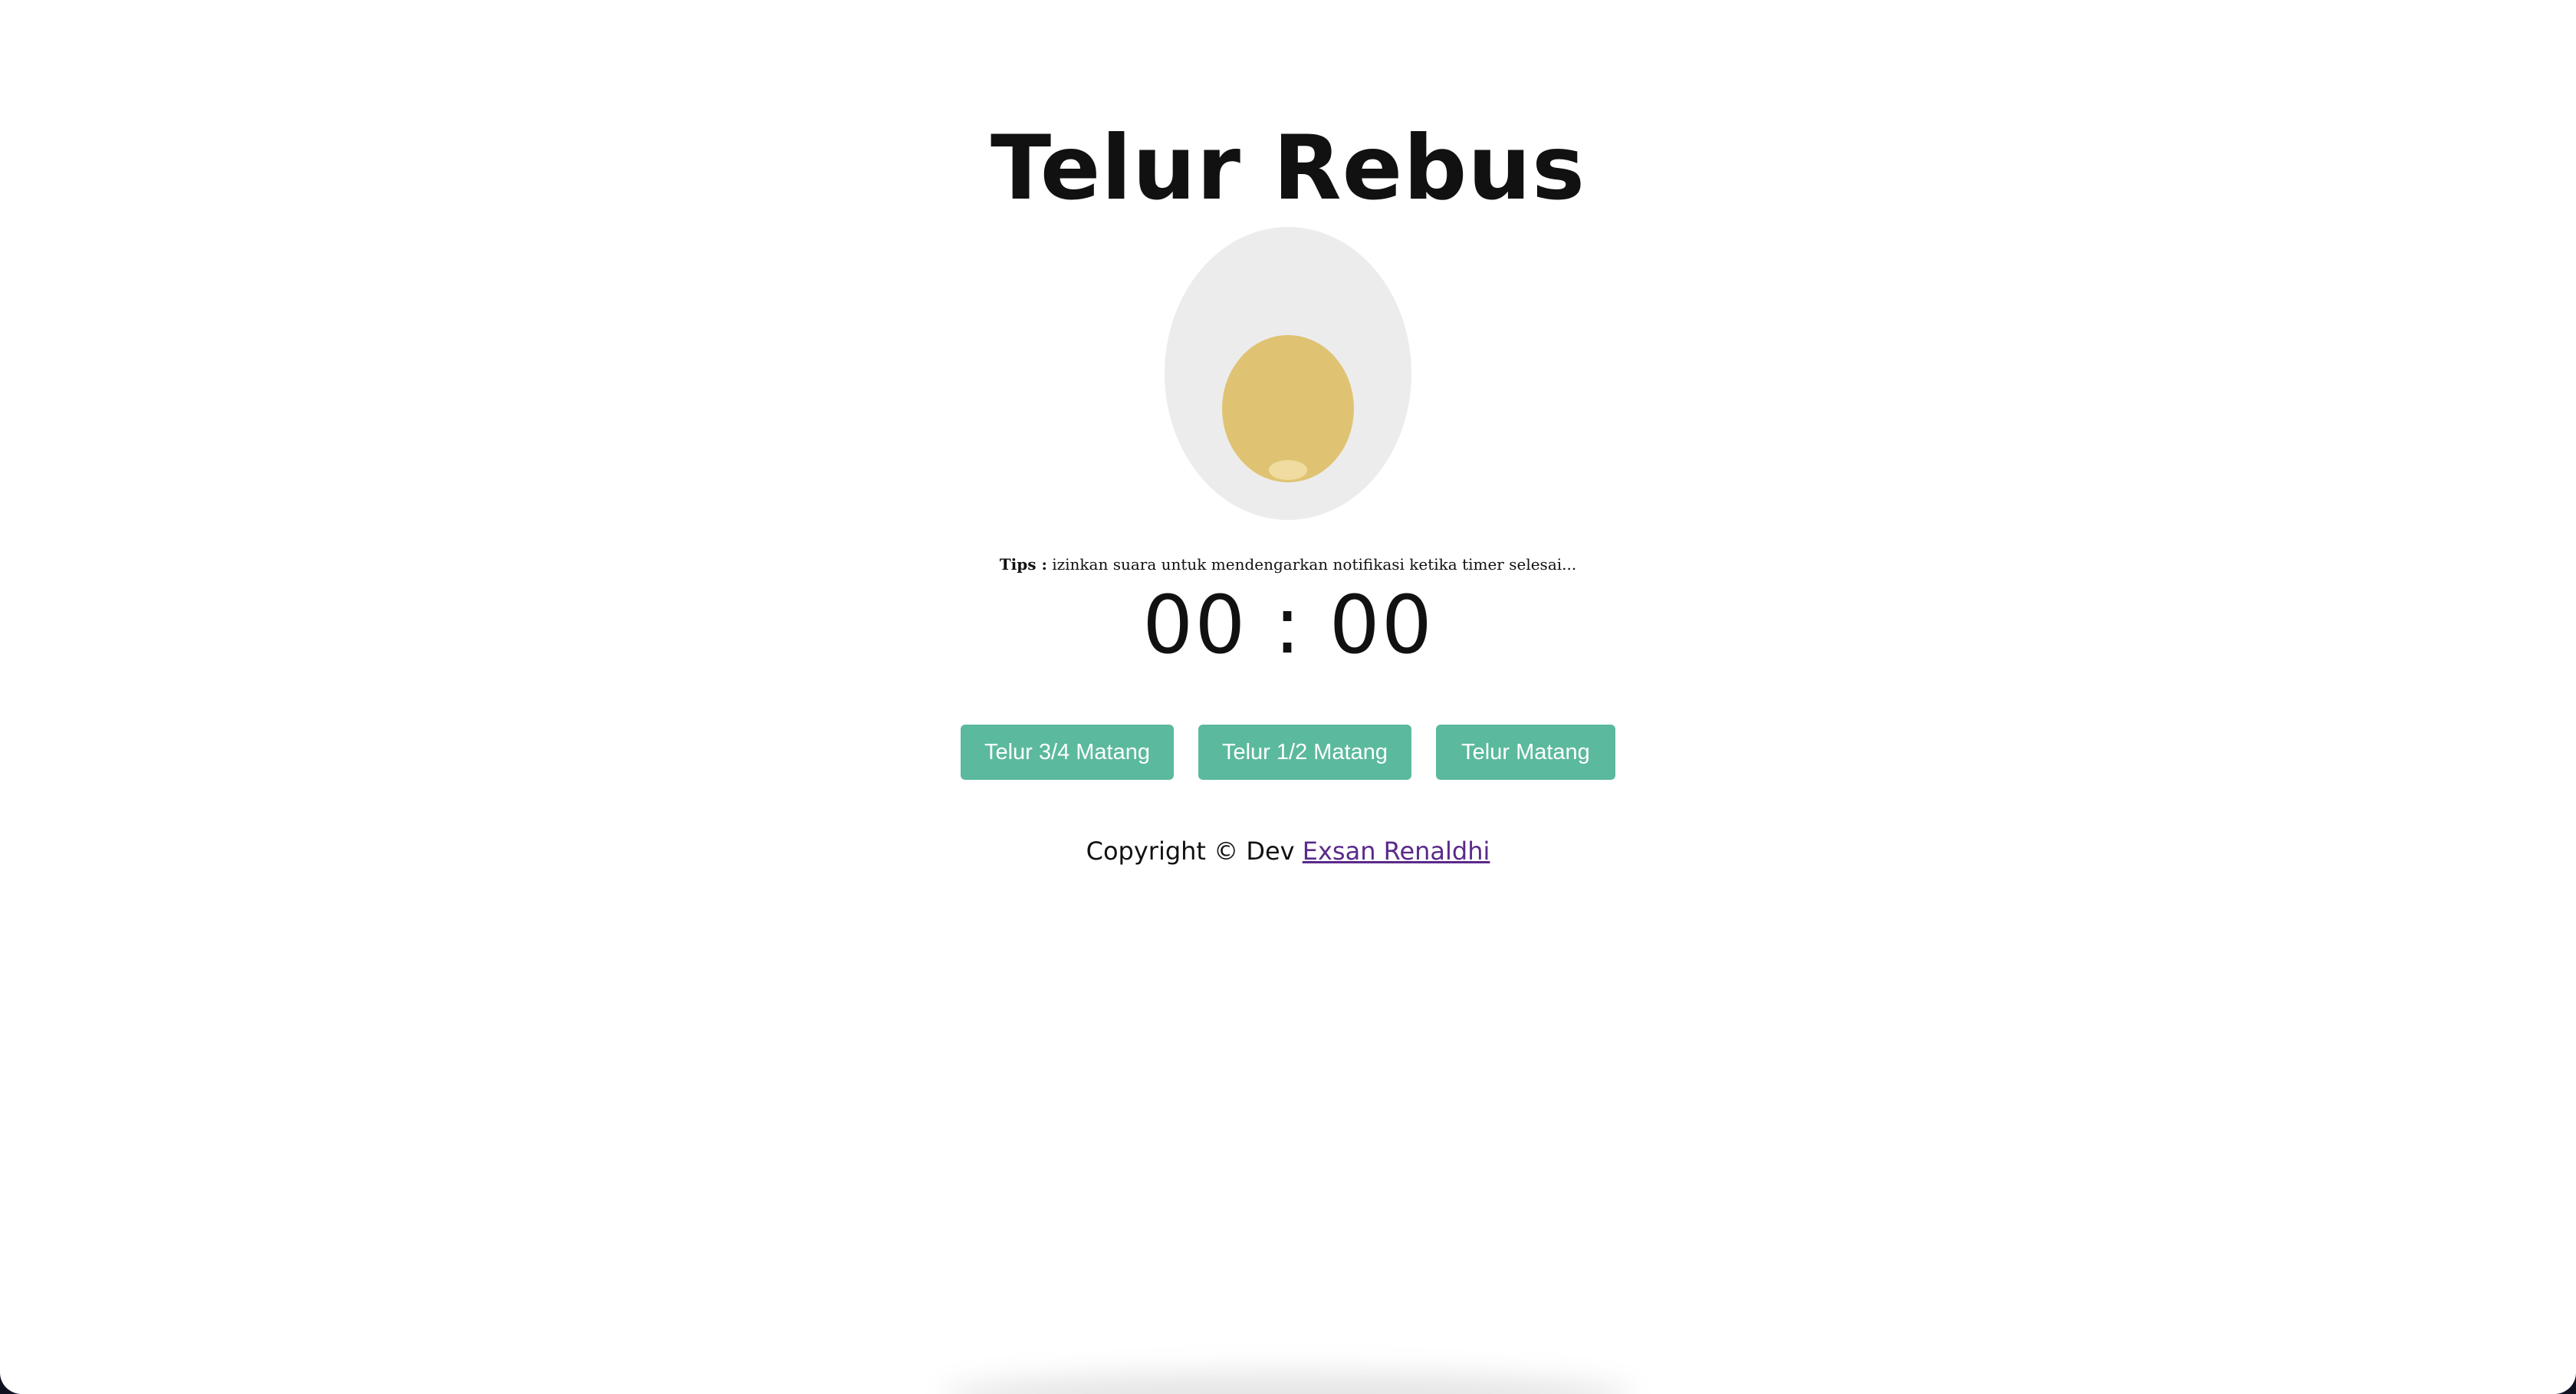  Describe the element at coordinates (1526, 752) in the screenshot. I see `fully-cooked-button: Telur Matang` at that location.